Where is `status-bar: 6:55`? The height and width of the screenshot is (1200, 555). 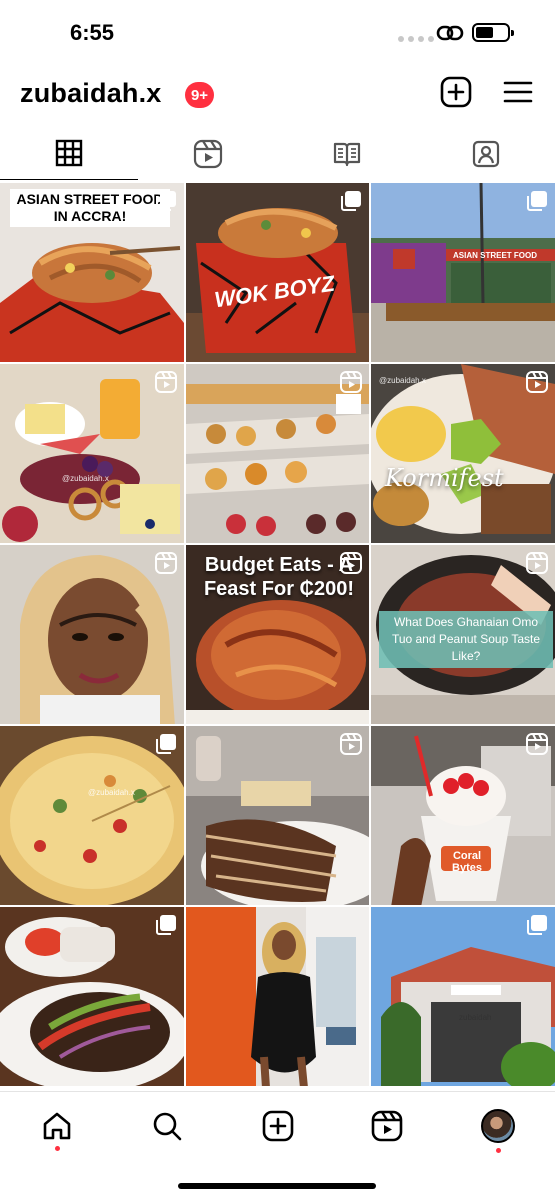
status-bar: 6:55 is located at coordinates (277, 32).